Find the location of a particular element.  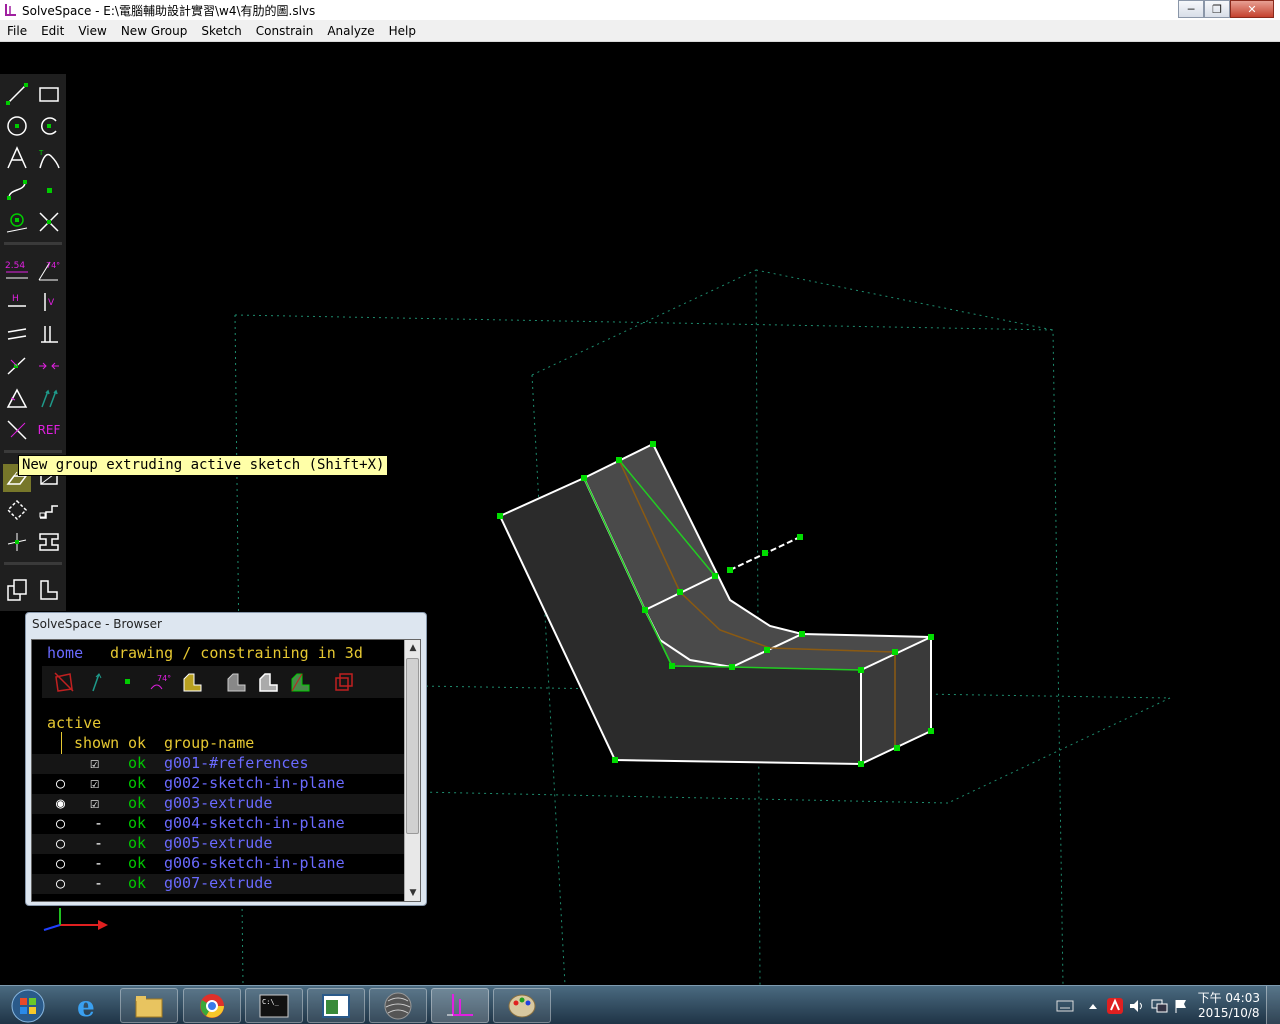

perpendicular-constraint-icon is located at coordinates (49, 334).